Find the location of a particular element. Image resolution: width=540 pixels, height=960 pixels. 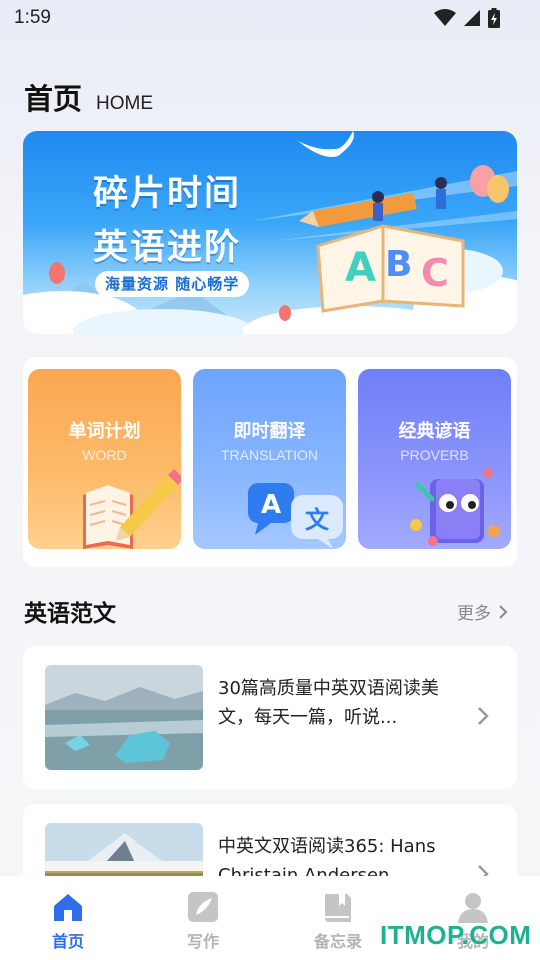

book-icon is located at coordinates (338, 908).